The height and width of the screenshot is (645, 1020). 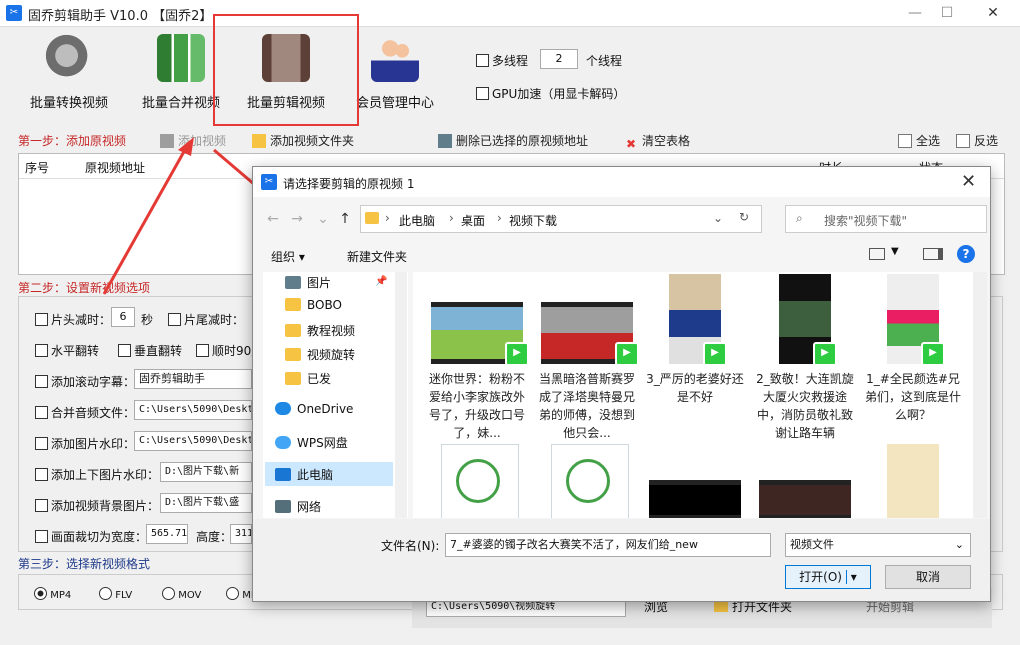 What do you see at coordinates (331, 331) in the screenshot?
I see `nav-label: 教程视频` at bounding box center [331, 331].